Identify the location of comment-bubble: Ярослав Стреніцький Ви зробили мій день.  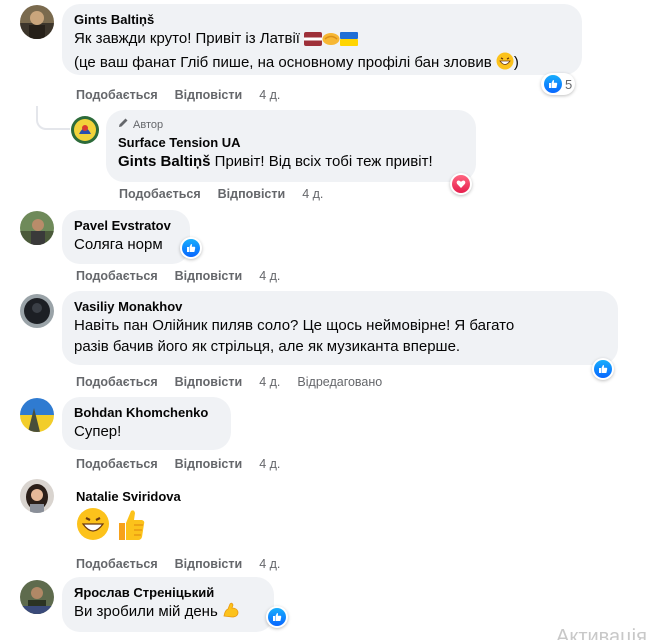
(168, 604).